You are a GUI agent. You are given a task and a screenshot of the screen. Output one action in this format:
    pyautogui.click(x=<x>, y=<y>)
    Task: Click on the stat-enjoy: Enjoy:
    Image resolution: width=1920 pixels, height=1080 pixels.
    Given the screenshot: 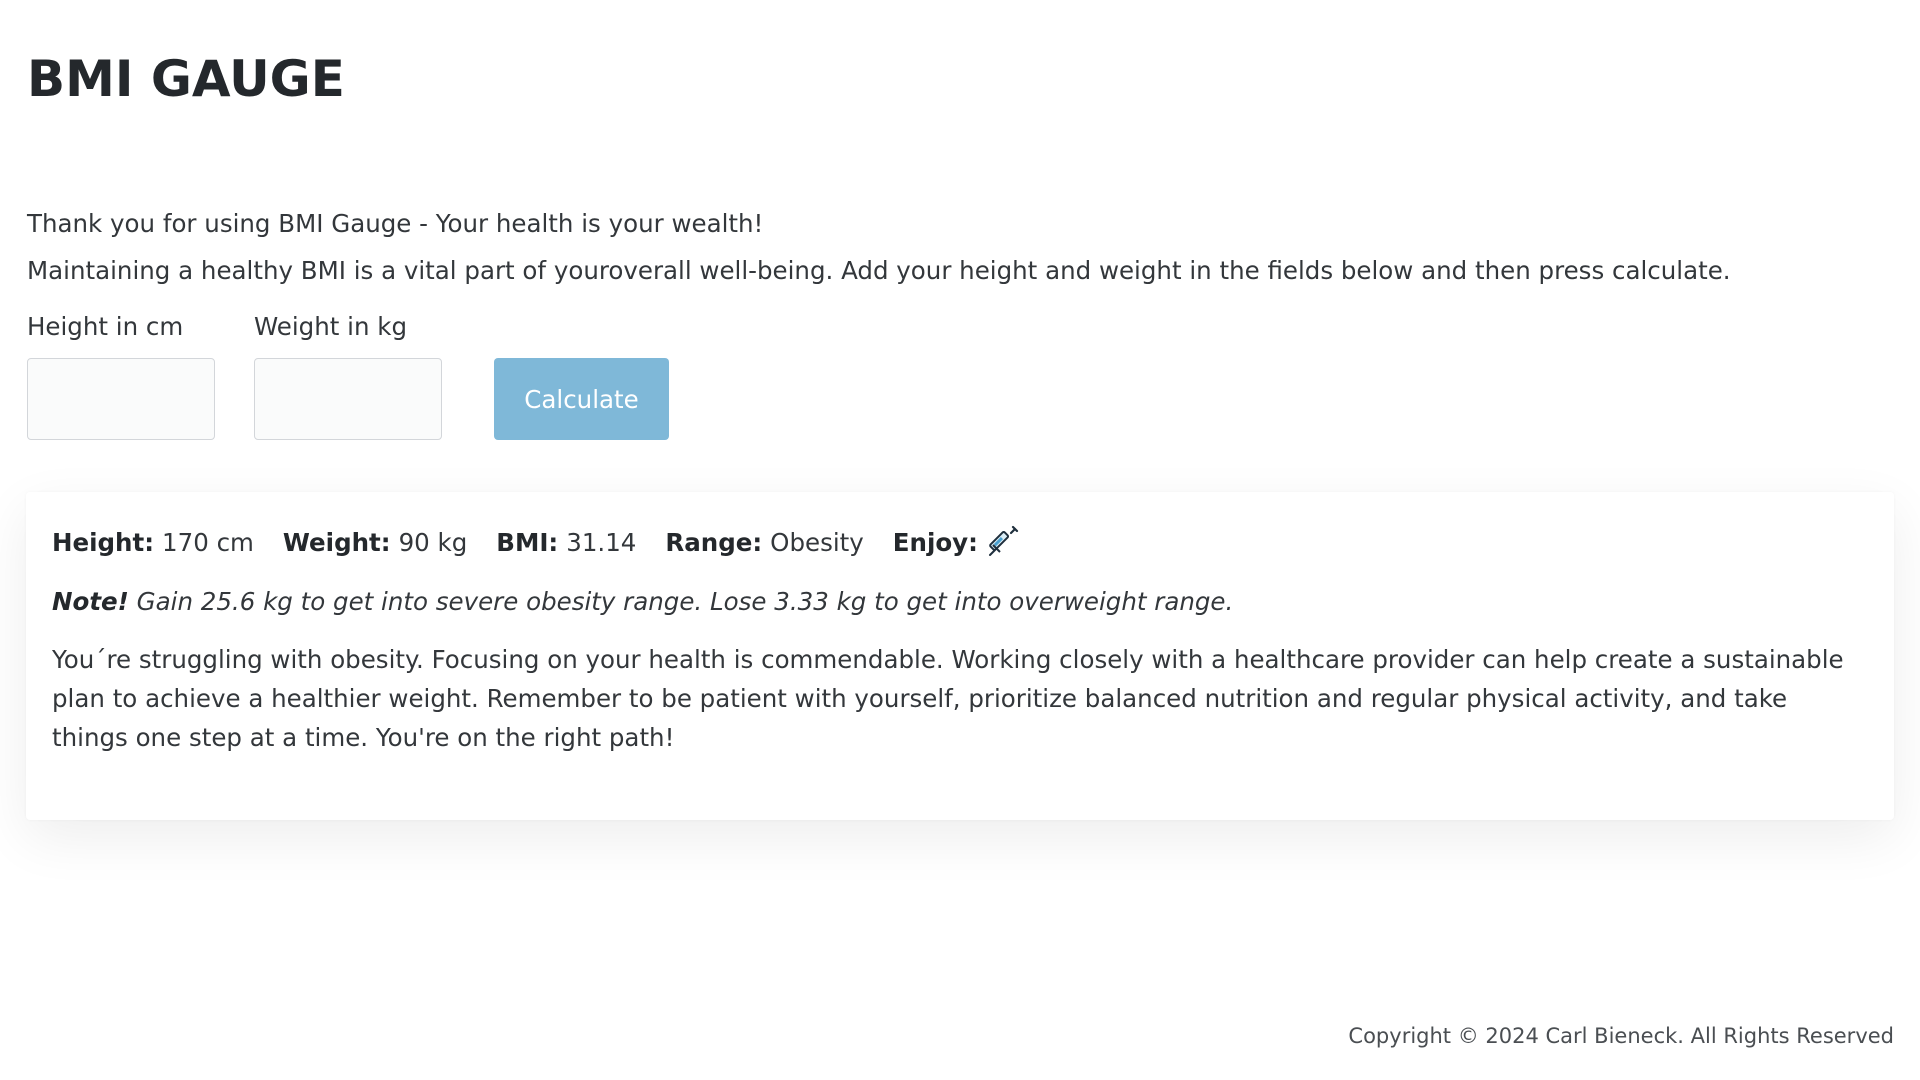 What is the action you would take?
    pyautogui.click(x=956, y=542)
    